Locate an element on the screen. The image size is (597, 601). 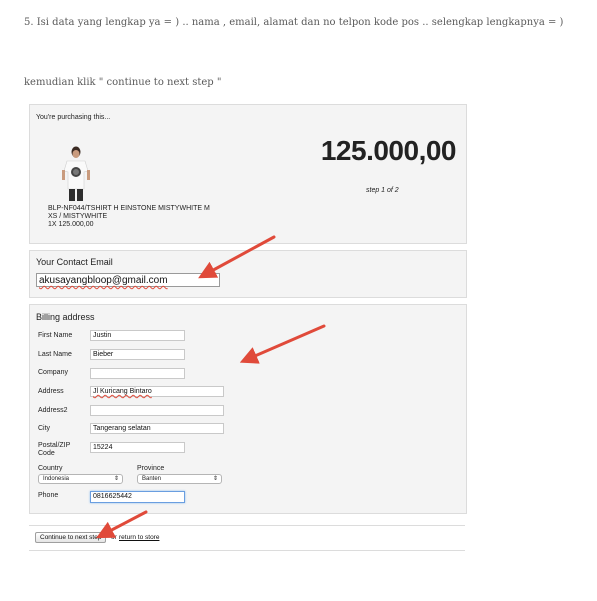
country-select: Indonesia ⇕ is located at coordinates (80, 479).